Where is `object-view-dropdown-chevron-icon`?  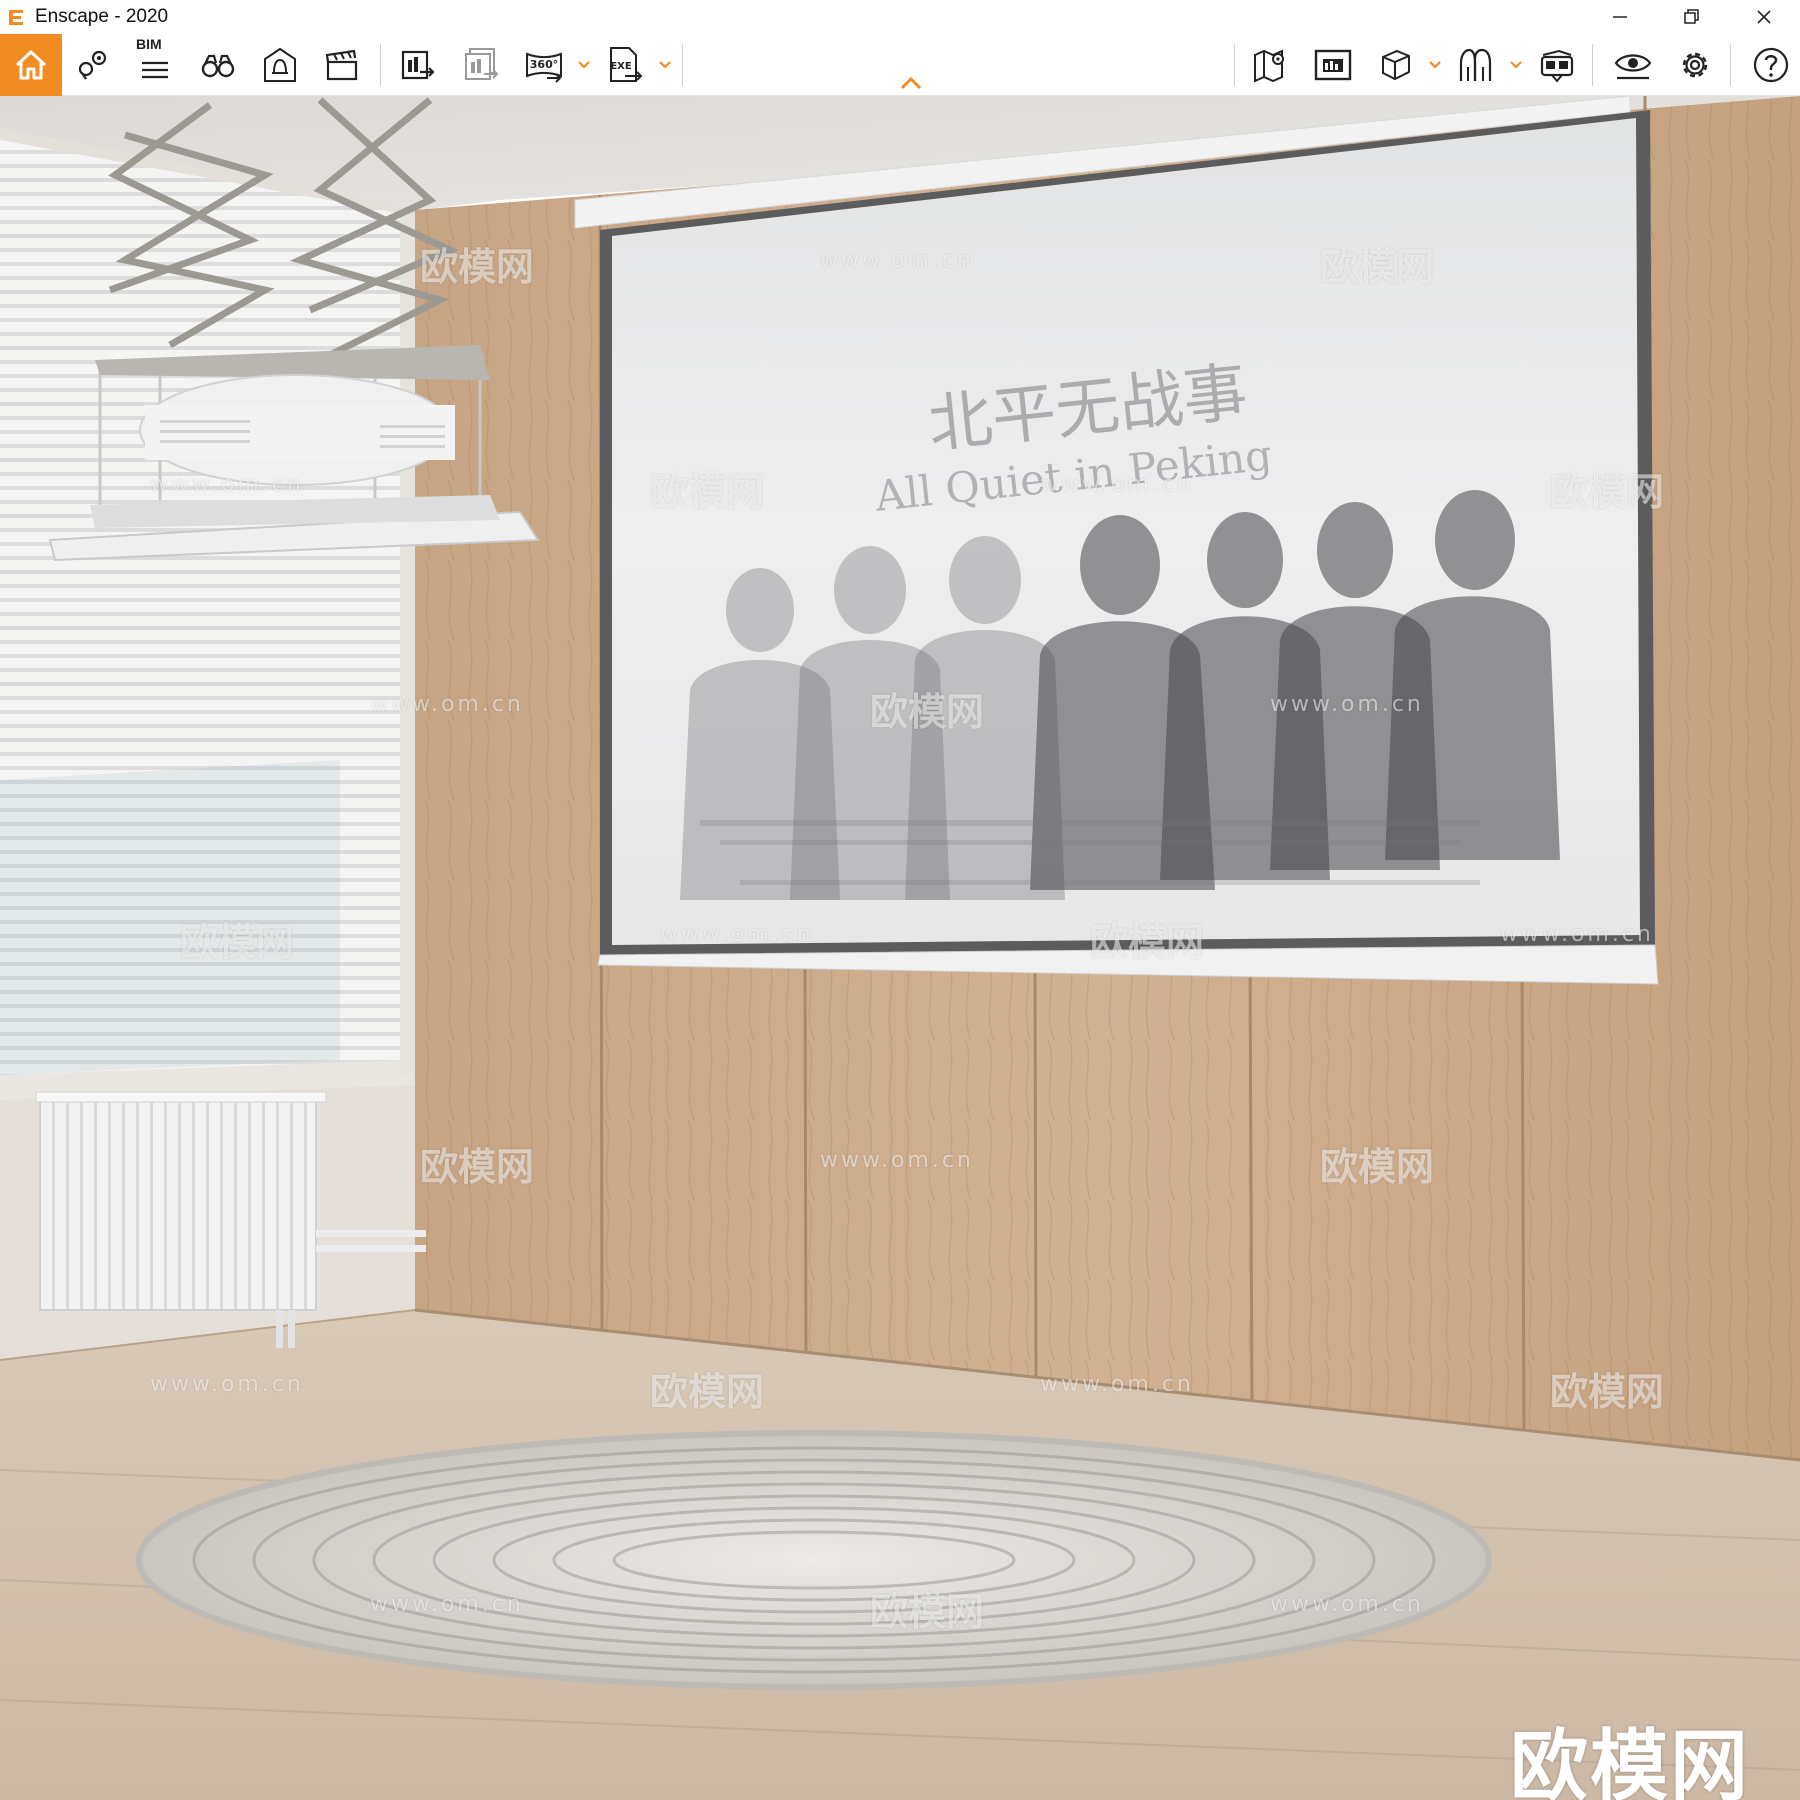
object-view-dropdown-chevron-icon is located at coordinates (1435, 65).